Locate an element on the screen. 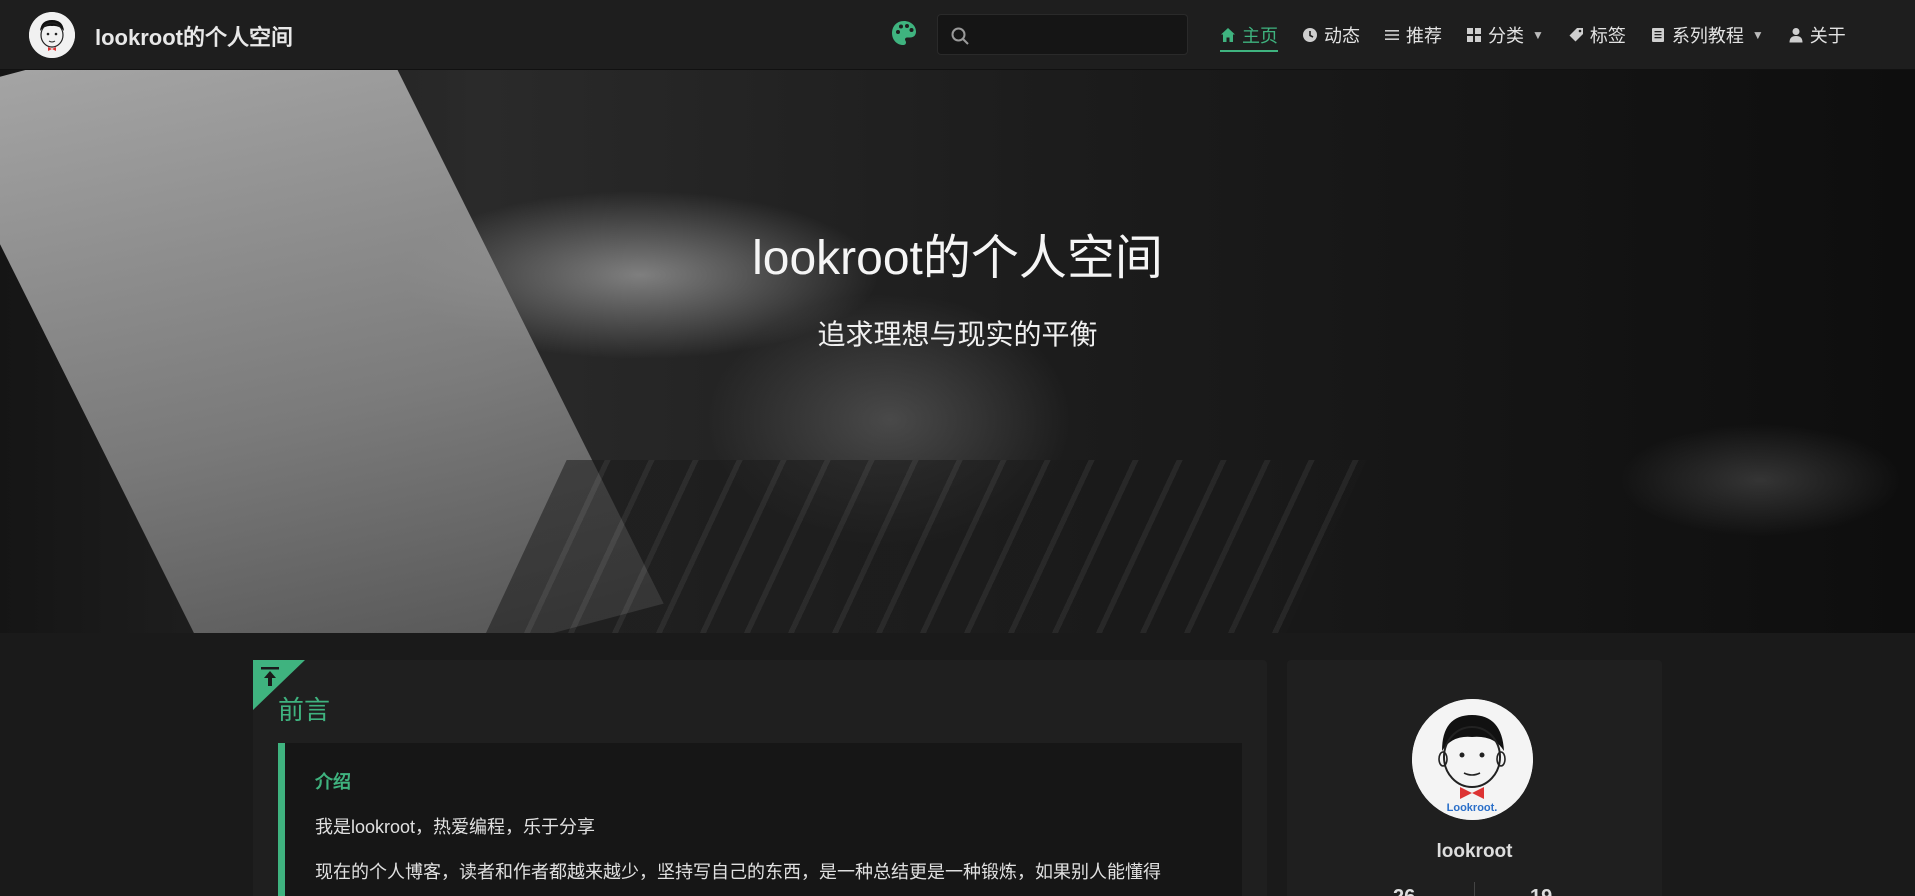 The width and height of the screenshot is (1915, 896). nav-item-tags: 标签 is located at coordinates (1597, 35).